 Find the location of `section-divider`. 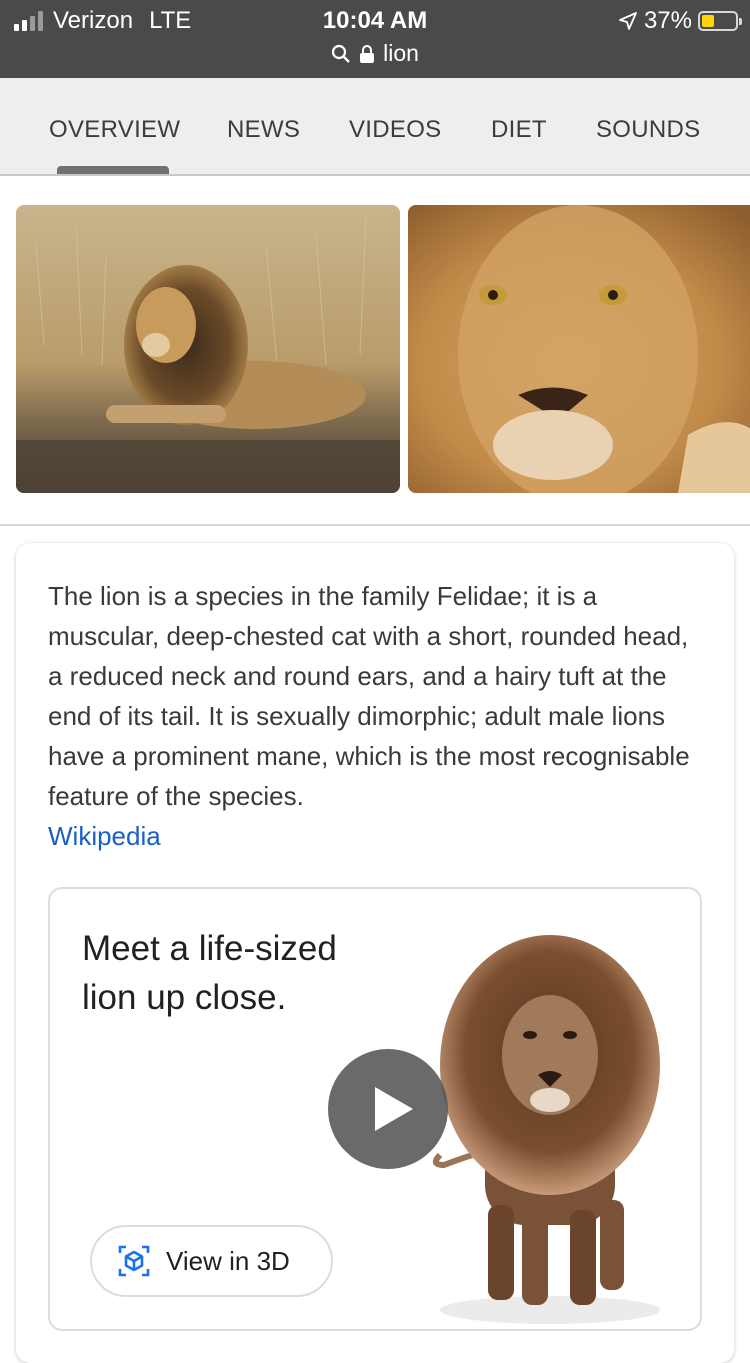

section-divider is located at coordinates (375, 525).